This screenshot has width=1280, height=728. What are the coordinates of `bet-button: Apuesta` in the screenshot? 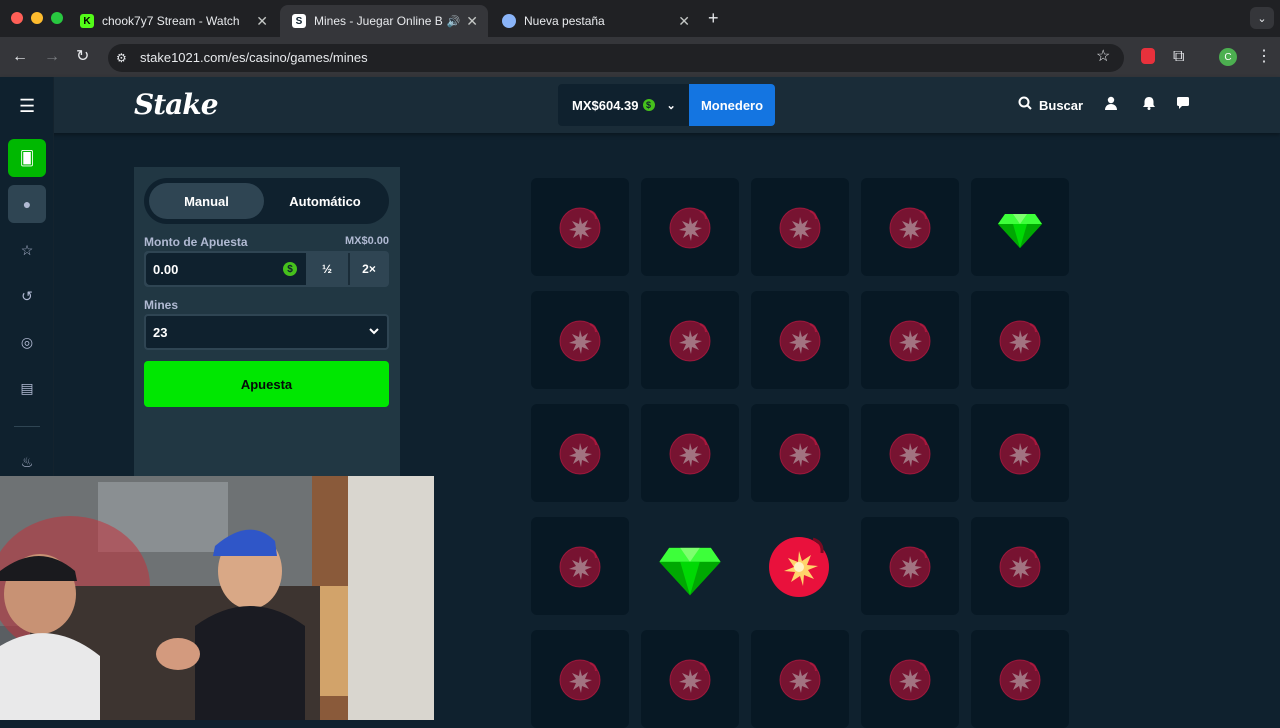 It's located at (266, 384).